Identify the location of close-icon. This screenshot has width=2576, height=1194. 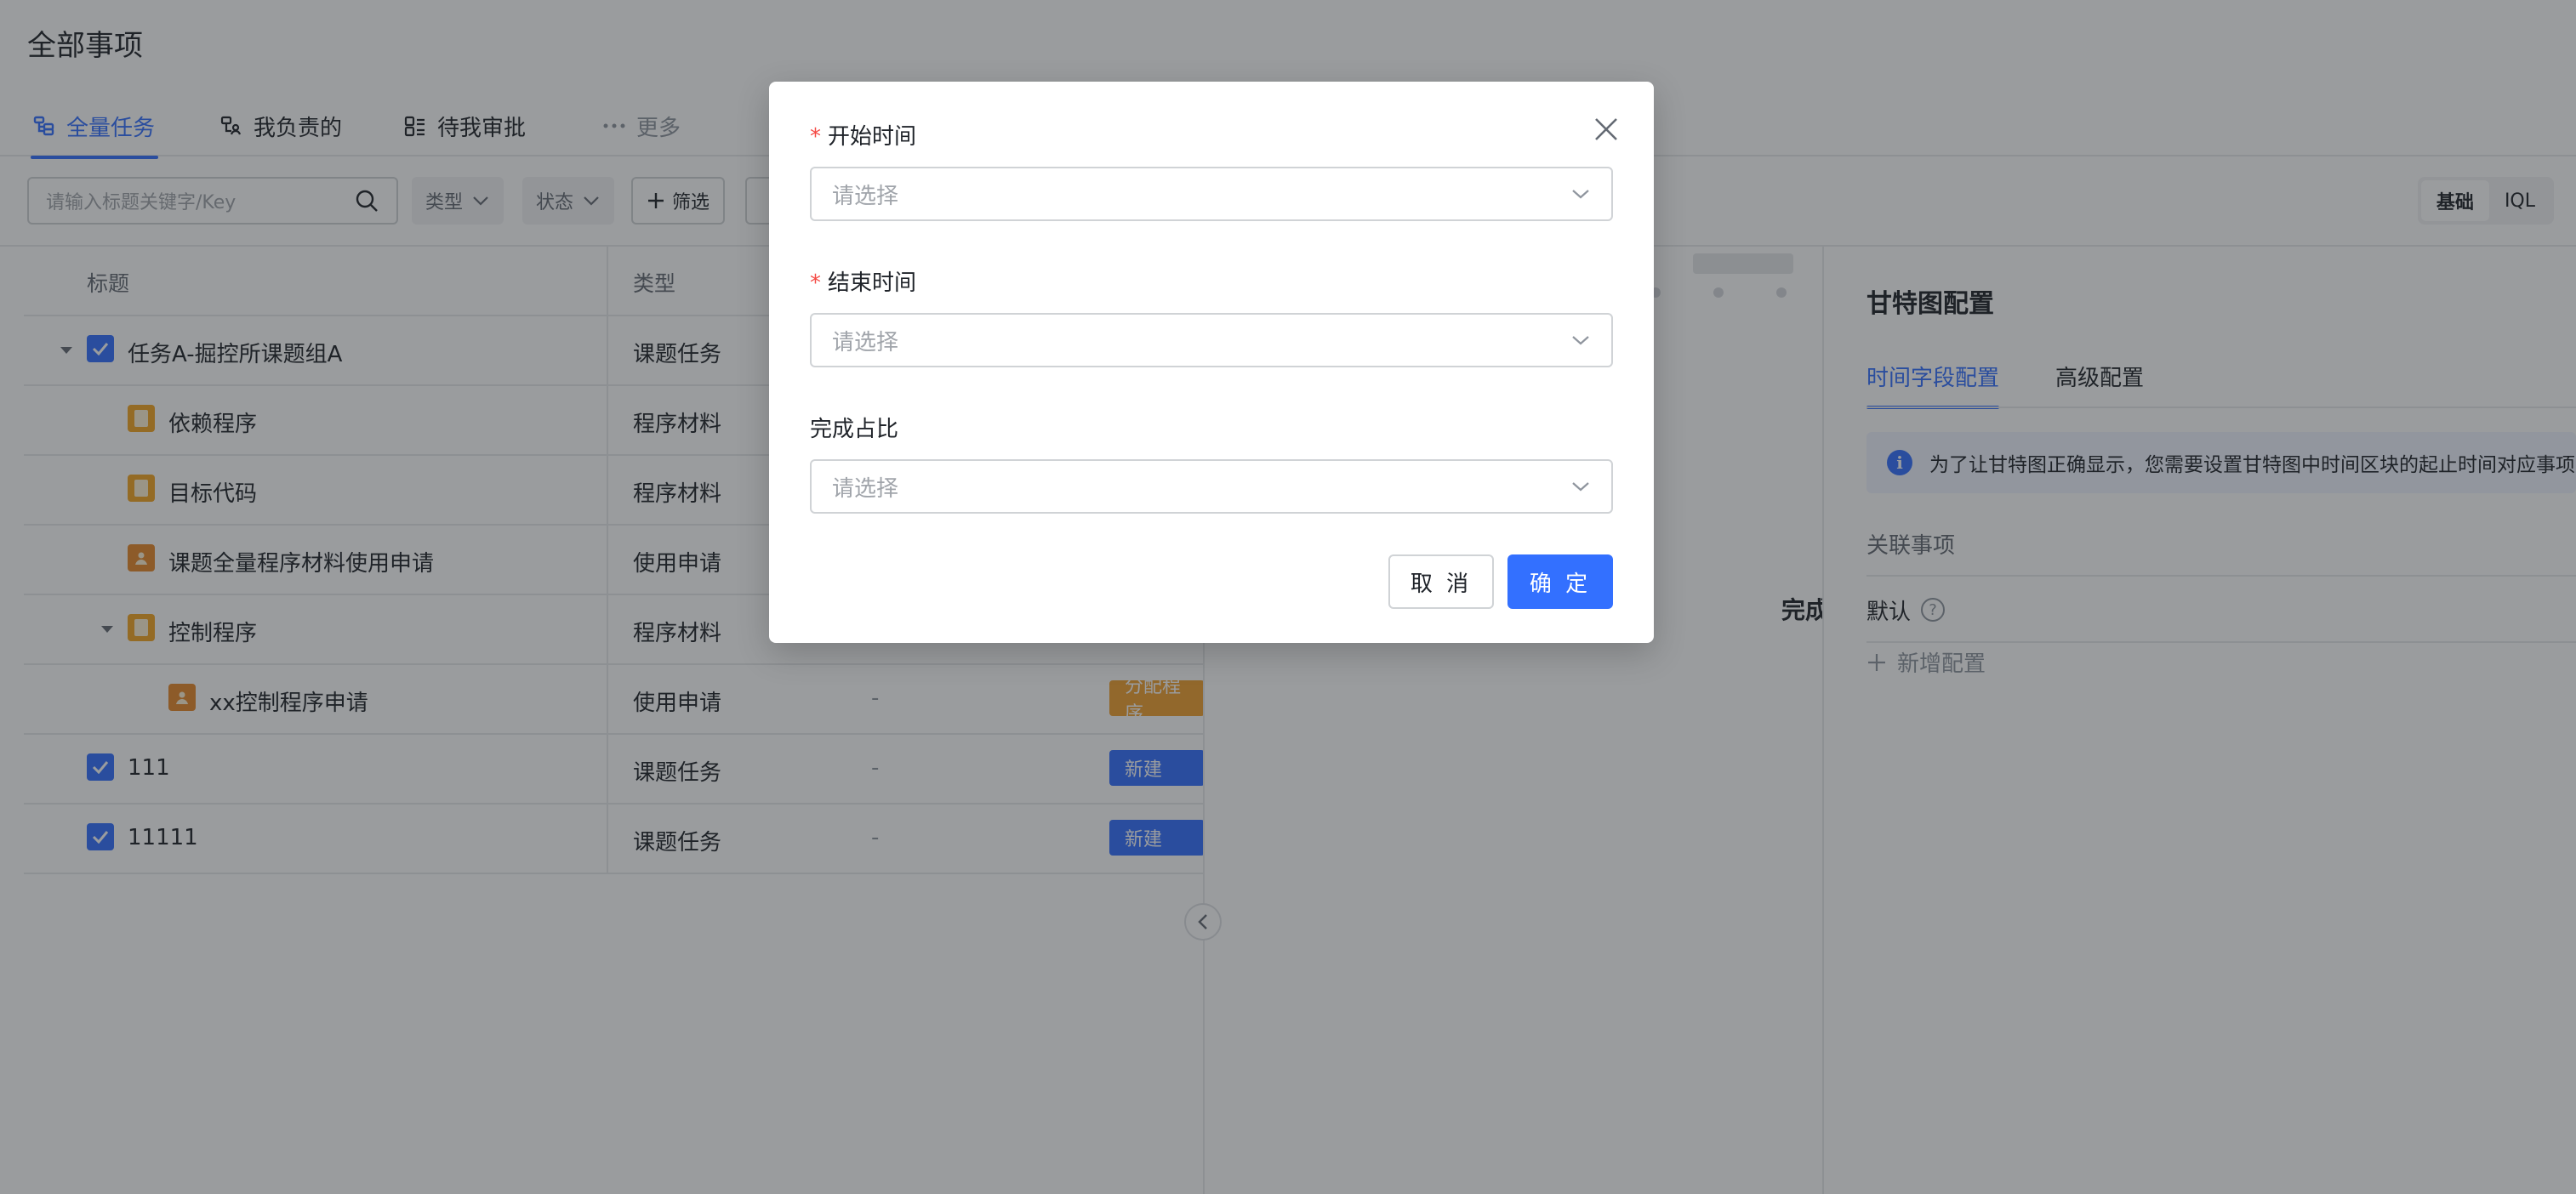
(1606, 129).